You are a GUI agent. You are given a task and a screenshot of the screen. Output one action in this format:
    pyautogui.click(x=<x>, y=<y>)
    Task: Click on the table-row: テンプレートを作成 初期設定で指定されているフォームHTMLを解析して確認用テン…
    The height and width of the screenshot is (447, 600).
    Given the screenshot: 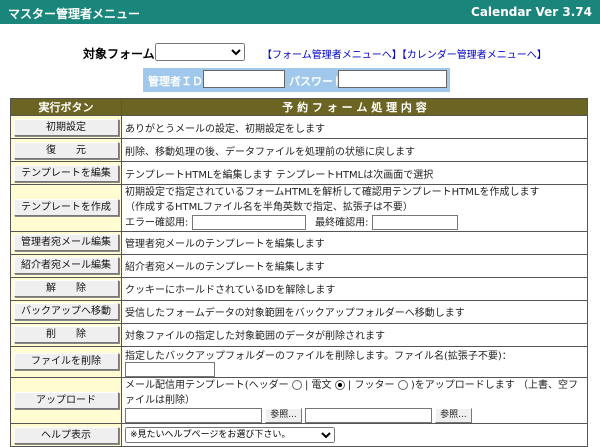 What is the action you would take?
    pyautogui.click(x=299, y=208)
    